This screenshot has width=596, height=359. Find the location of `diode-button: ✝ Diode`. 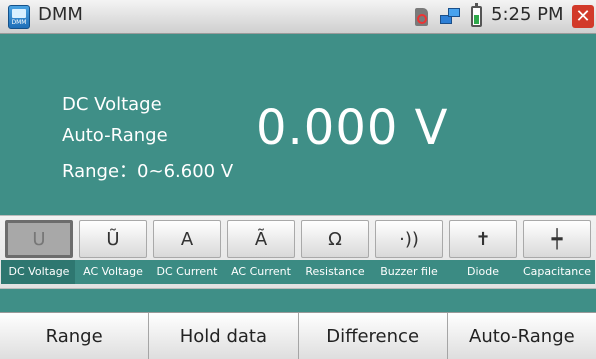

diode-button: ✝ Diode is located at coordinates (483, 253).